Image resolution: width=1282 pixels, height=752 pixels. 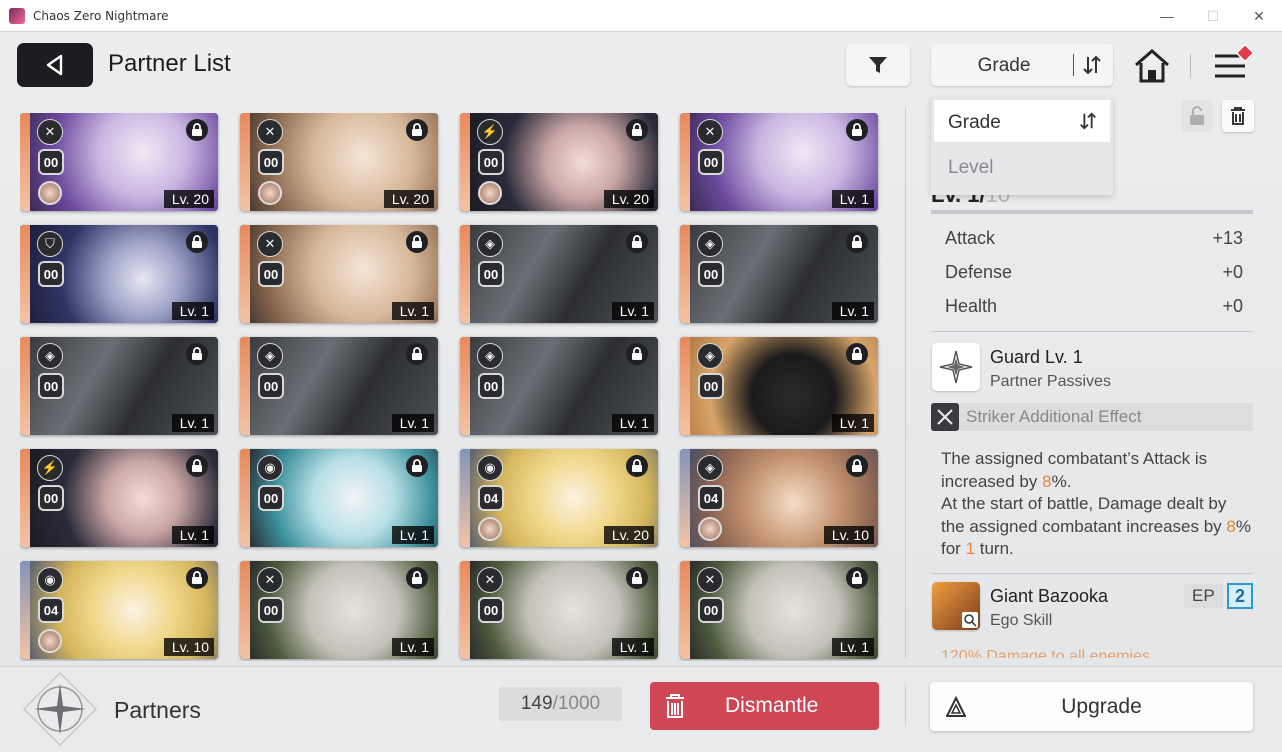 What do you see at coordinates (1232, 272) in the screenshot?
I see `stat-value: +0` at bounding box center [1232, 272].